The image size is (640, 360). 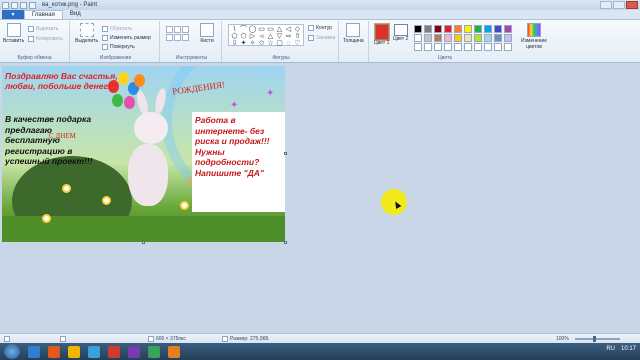 I want to click on shape-option-icon: ◯, so click(x=252, y=29).